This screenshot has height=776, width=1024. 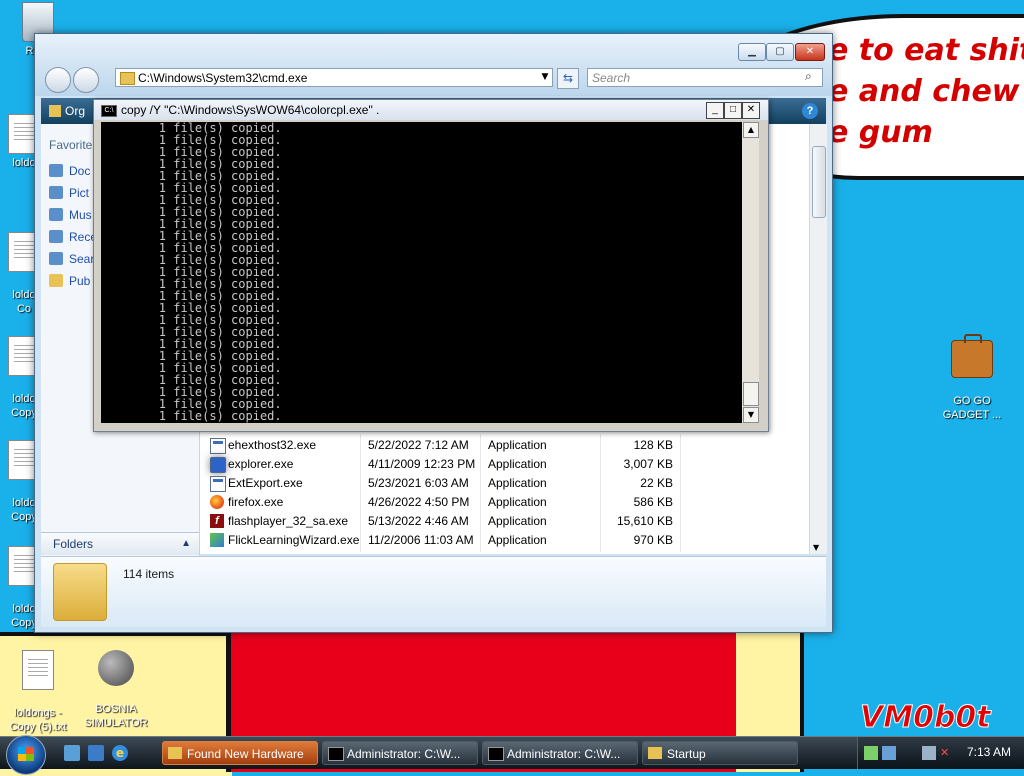 What do you see at coordinates (120, 543) in the screenshot?
I see `folders-toggle: Folders ▲` at bounding box center [120, 543].